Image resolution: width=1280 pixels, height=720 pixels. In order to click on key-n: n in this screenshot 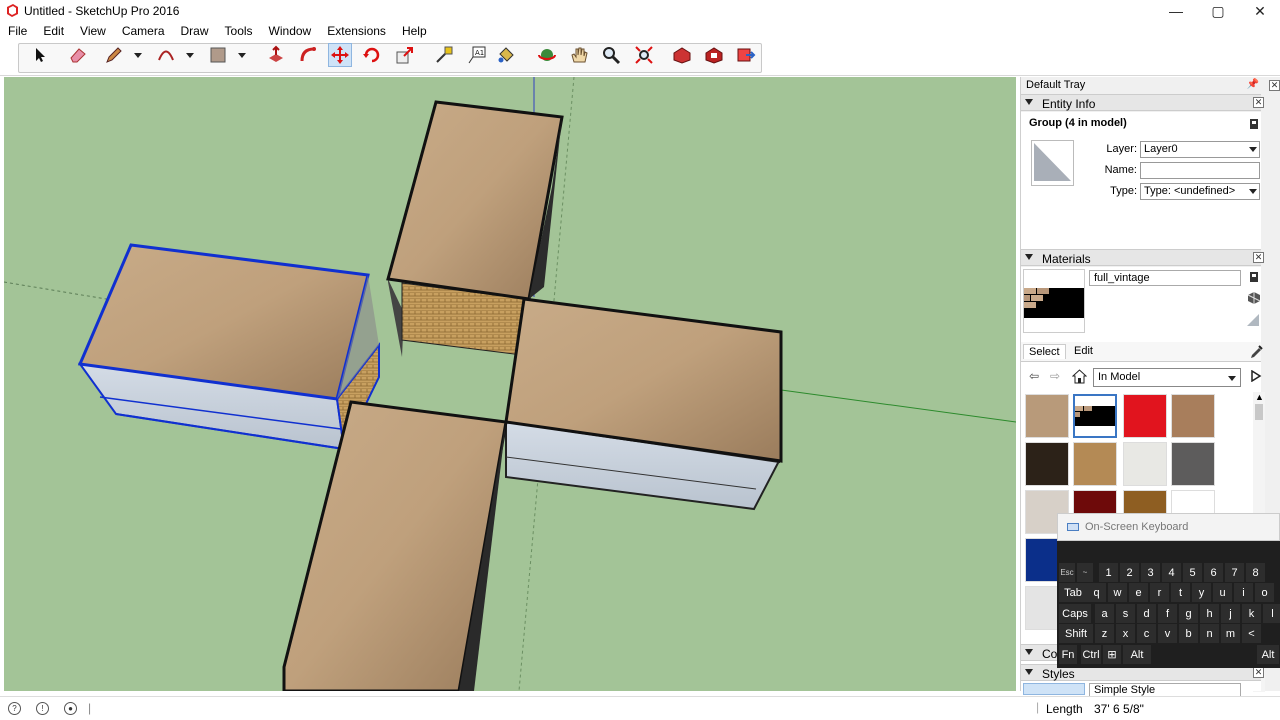, I will do `click(1209, 633)`.